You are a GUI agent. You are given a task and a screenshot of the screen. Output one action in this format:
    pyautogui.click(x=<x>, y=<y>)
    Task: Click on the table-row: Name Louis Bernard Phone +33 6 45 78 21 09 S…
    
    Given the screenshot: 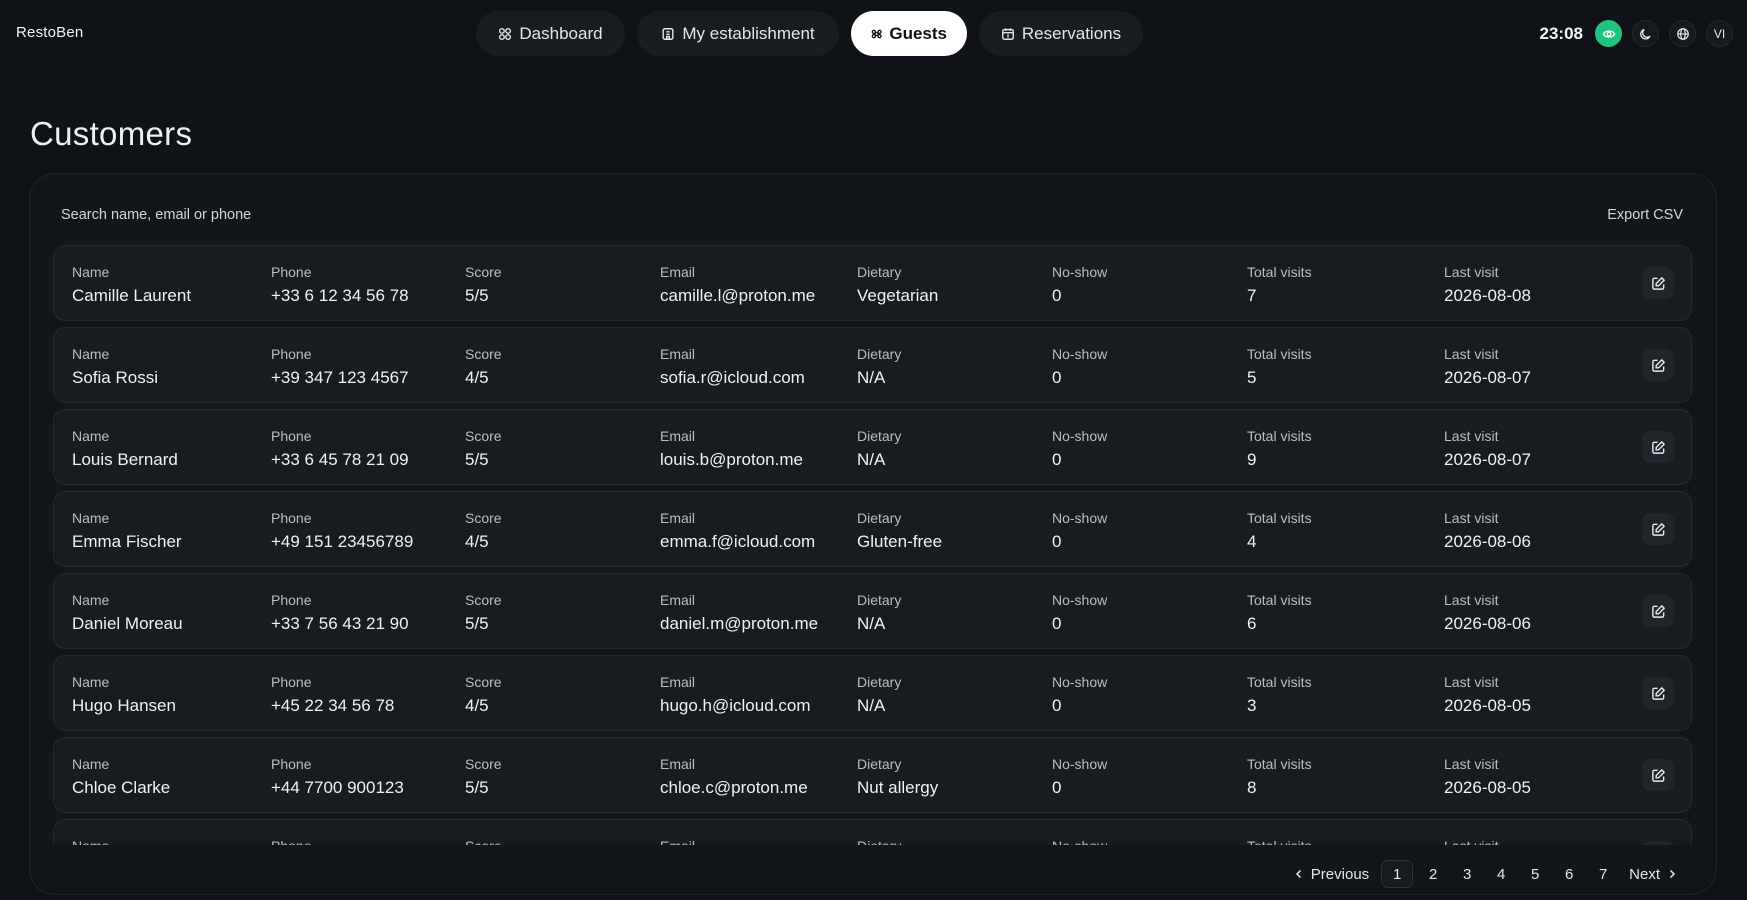 What is the action you would take?
    pyautogui.click(x=872, y=447)
    